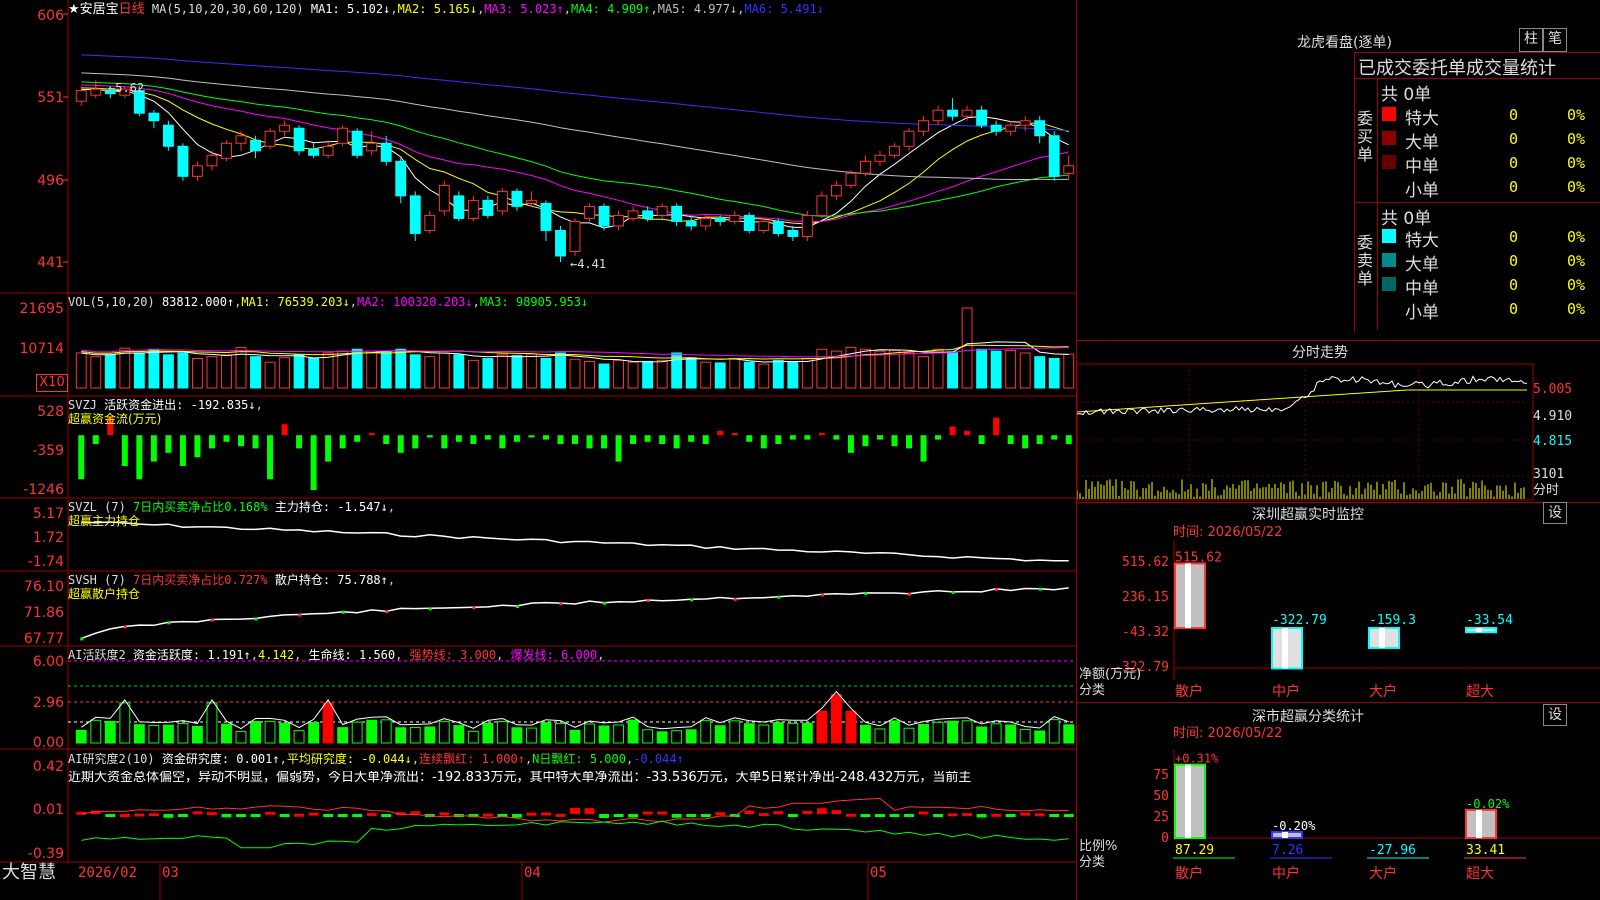  Describe the element at coordinates (1161, 775) in the screenshot. I see `stats-y-tick: 75` at that location.